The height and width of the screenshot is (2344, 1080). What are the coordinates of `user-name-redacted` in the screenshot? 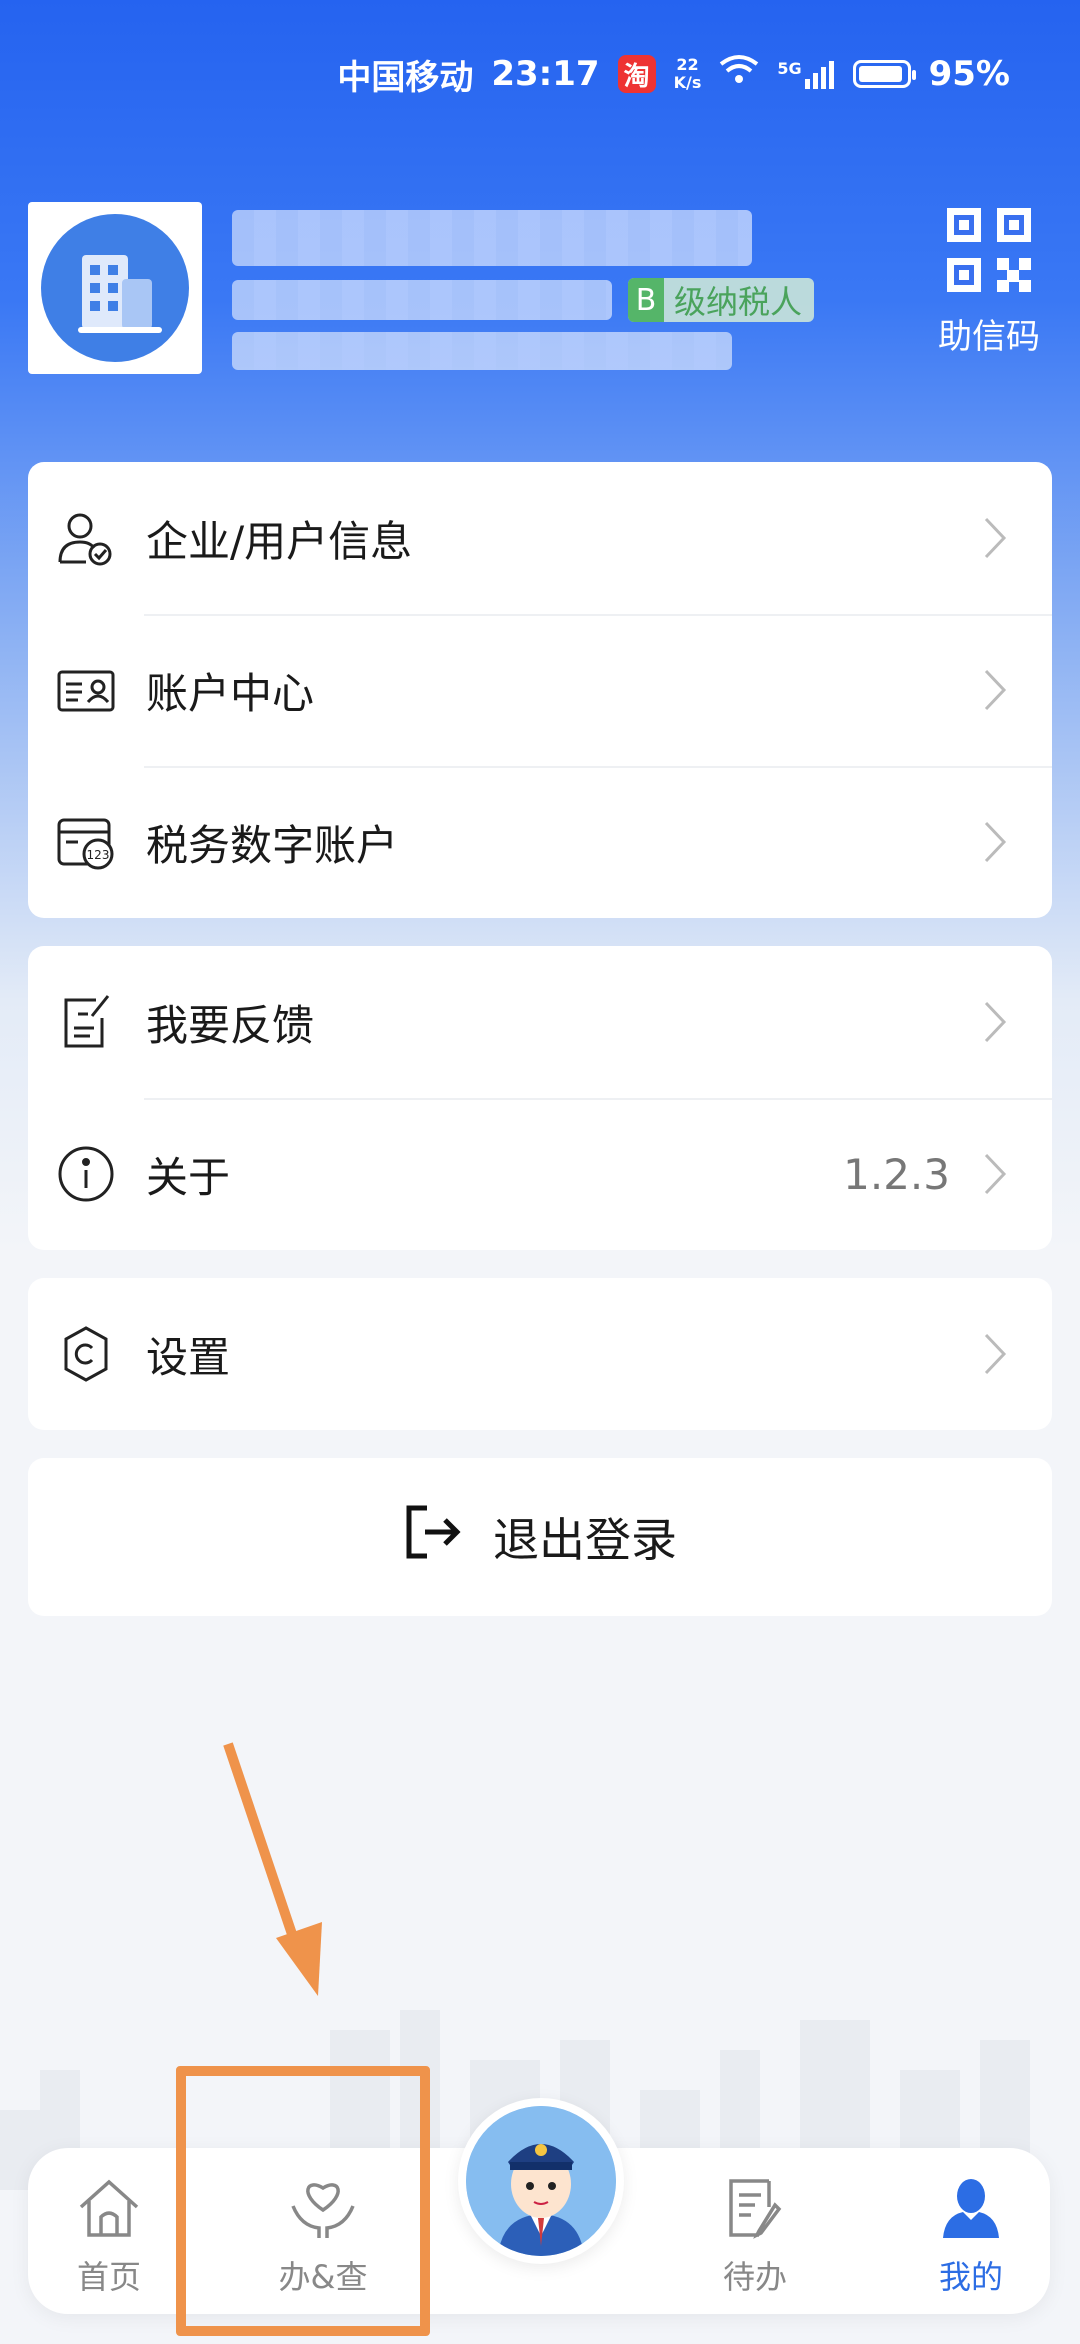 It's located at (482, 351).